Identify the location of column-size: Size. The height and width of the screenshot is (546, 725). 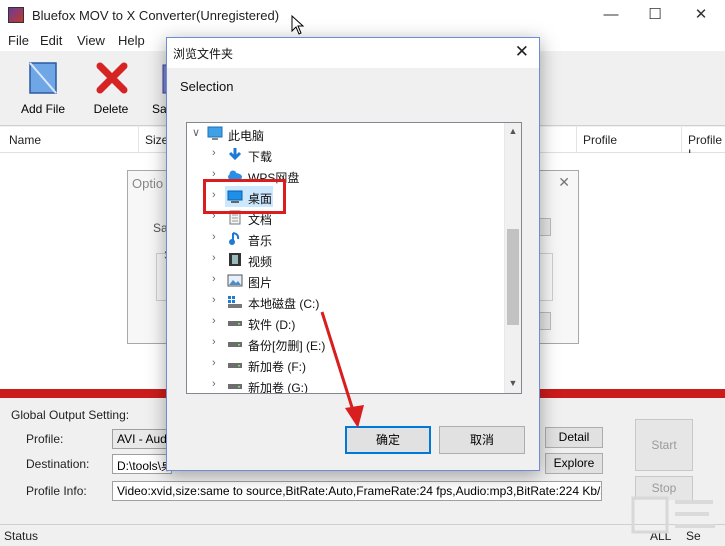
(156, 140).